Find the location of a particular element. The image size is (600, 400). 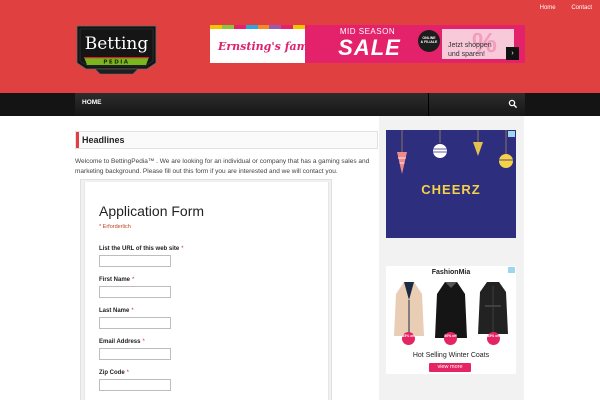

main-nav: HOME is located at coordinates (300, 104).